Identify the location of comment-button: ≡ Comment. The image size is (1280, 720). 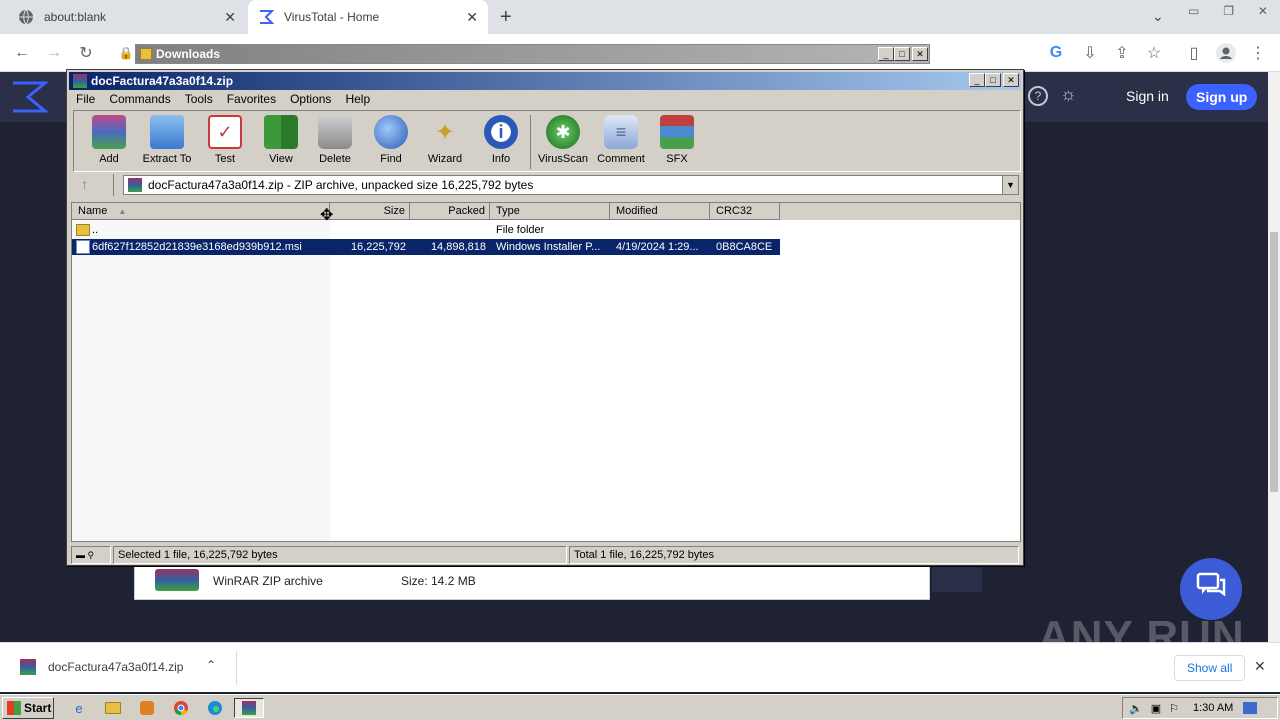
(621, 143).